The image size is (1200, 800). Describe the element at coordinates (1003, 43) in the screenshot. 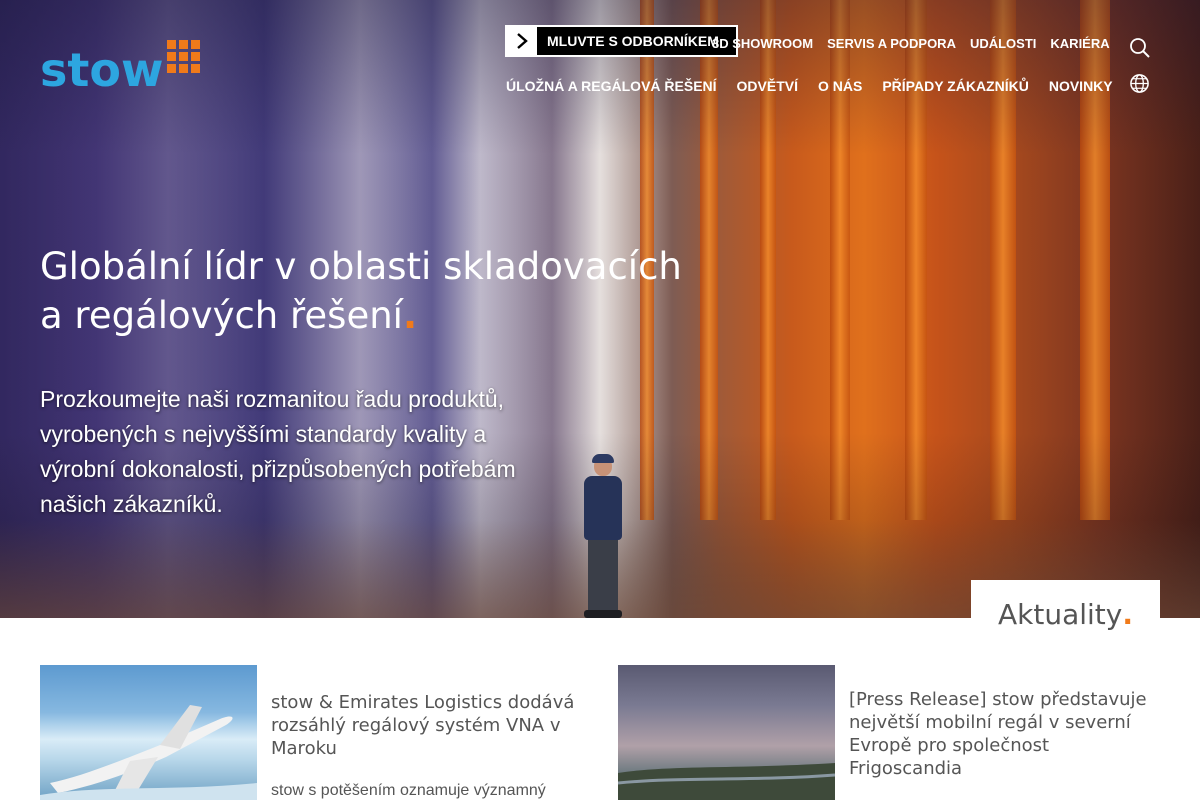

I see `nav-events: UDÁLOSTI` at that location.